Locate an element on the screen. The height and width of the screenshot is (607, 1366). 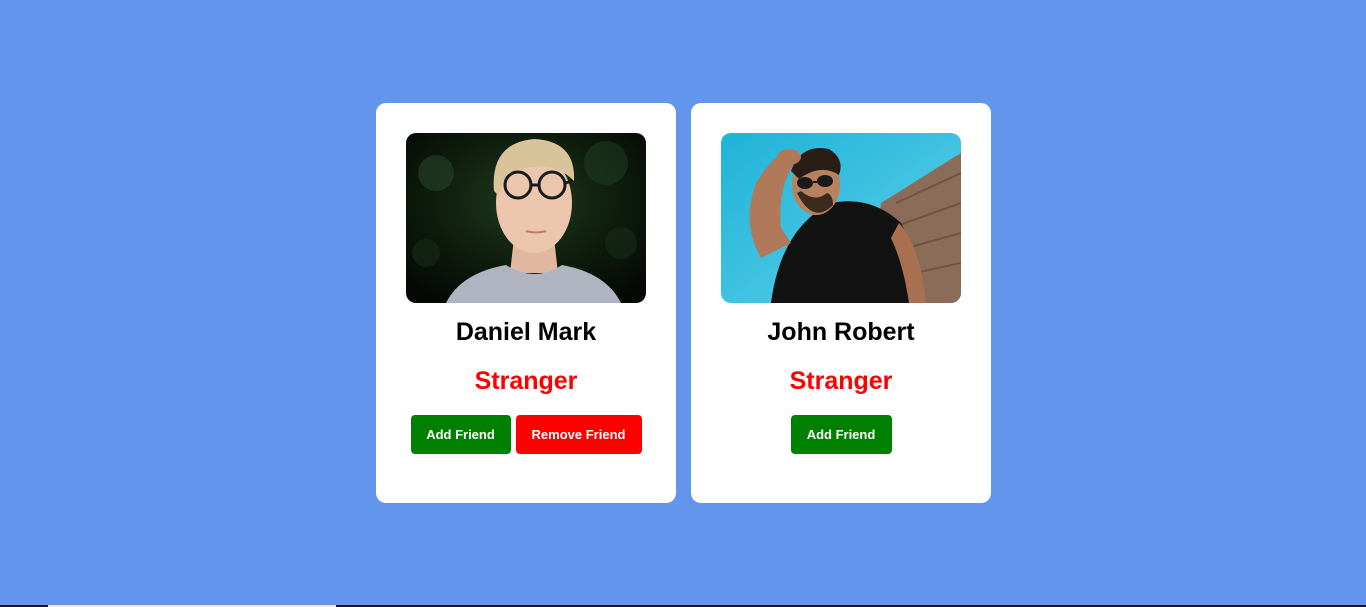
remove-friend-button: Remove Friend is located at coordinates (578, 434).